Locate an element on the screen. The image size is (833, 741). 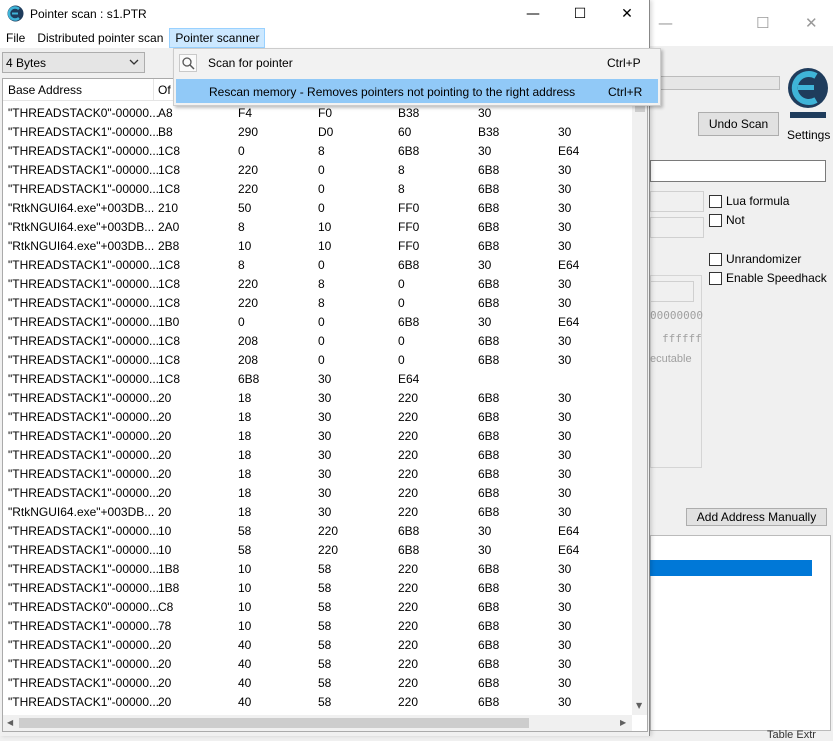
vertical-scrollbar: ▲ ▼ is located at coordinates (639, 397).